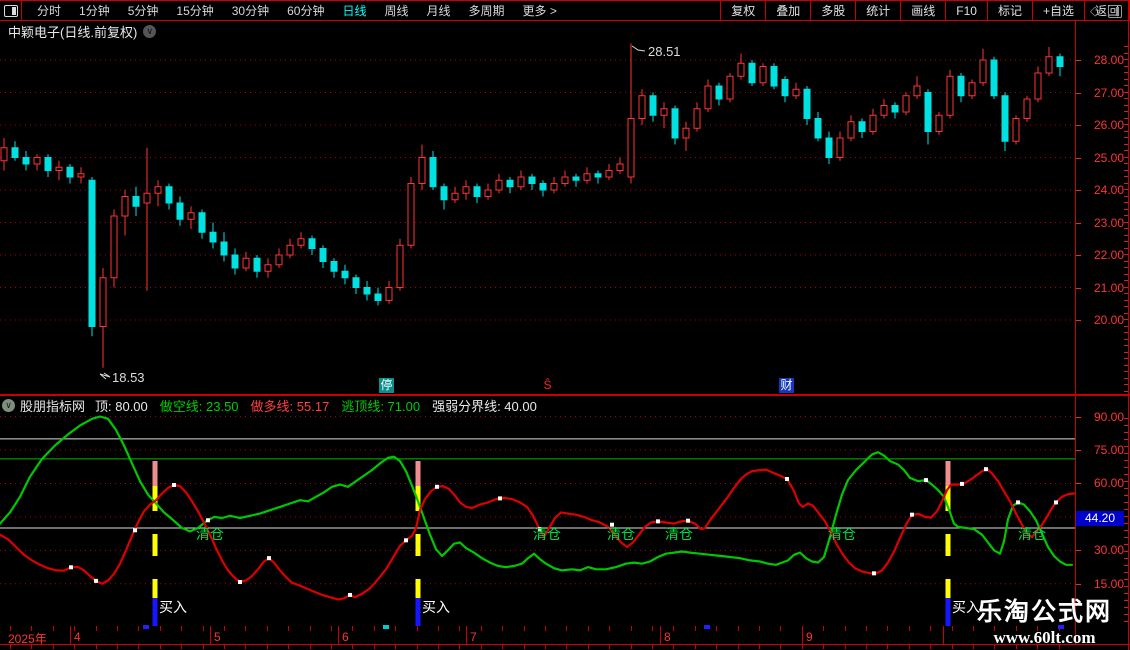  What do you see at coordinates (742, 10) in the screenshot?
I see `toolbar-button-fuquan: 复权` at bounding box center [742, 10].